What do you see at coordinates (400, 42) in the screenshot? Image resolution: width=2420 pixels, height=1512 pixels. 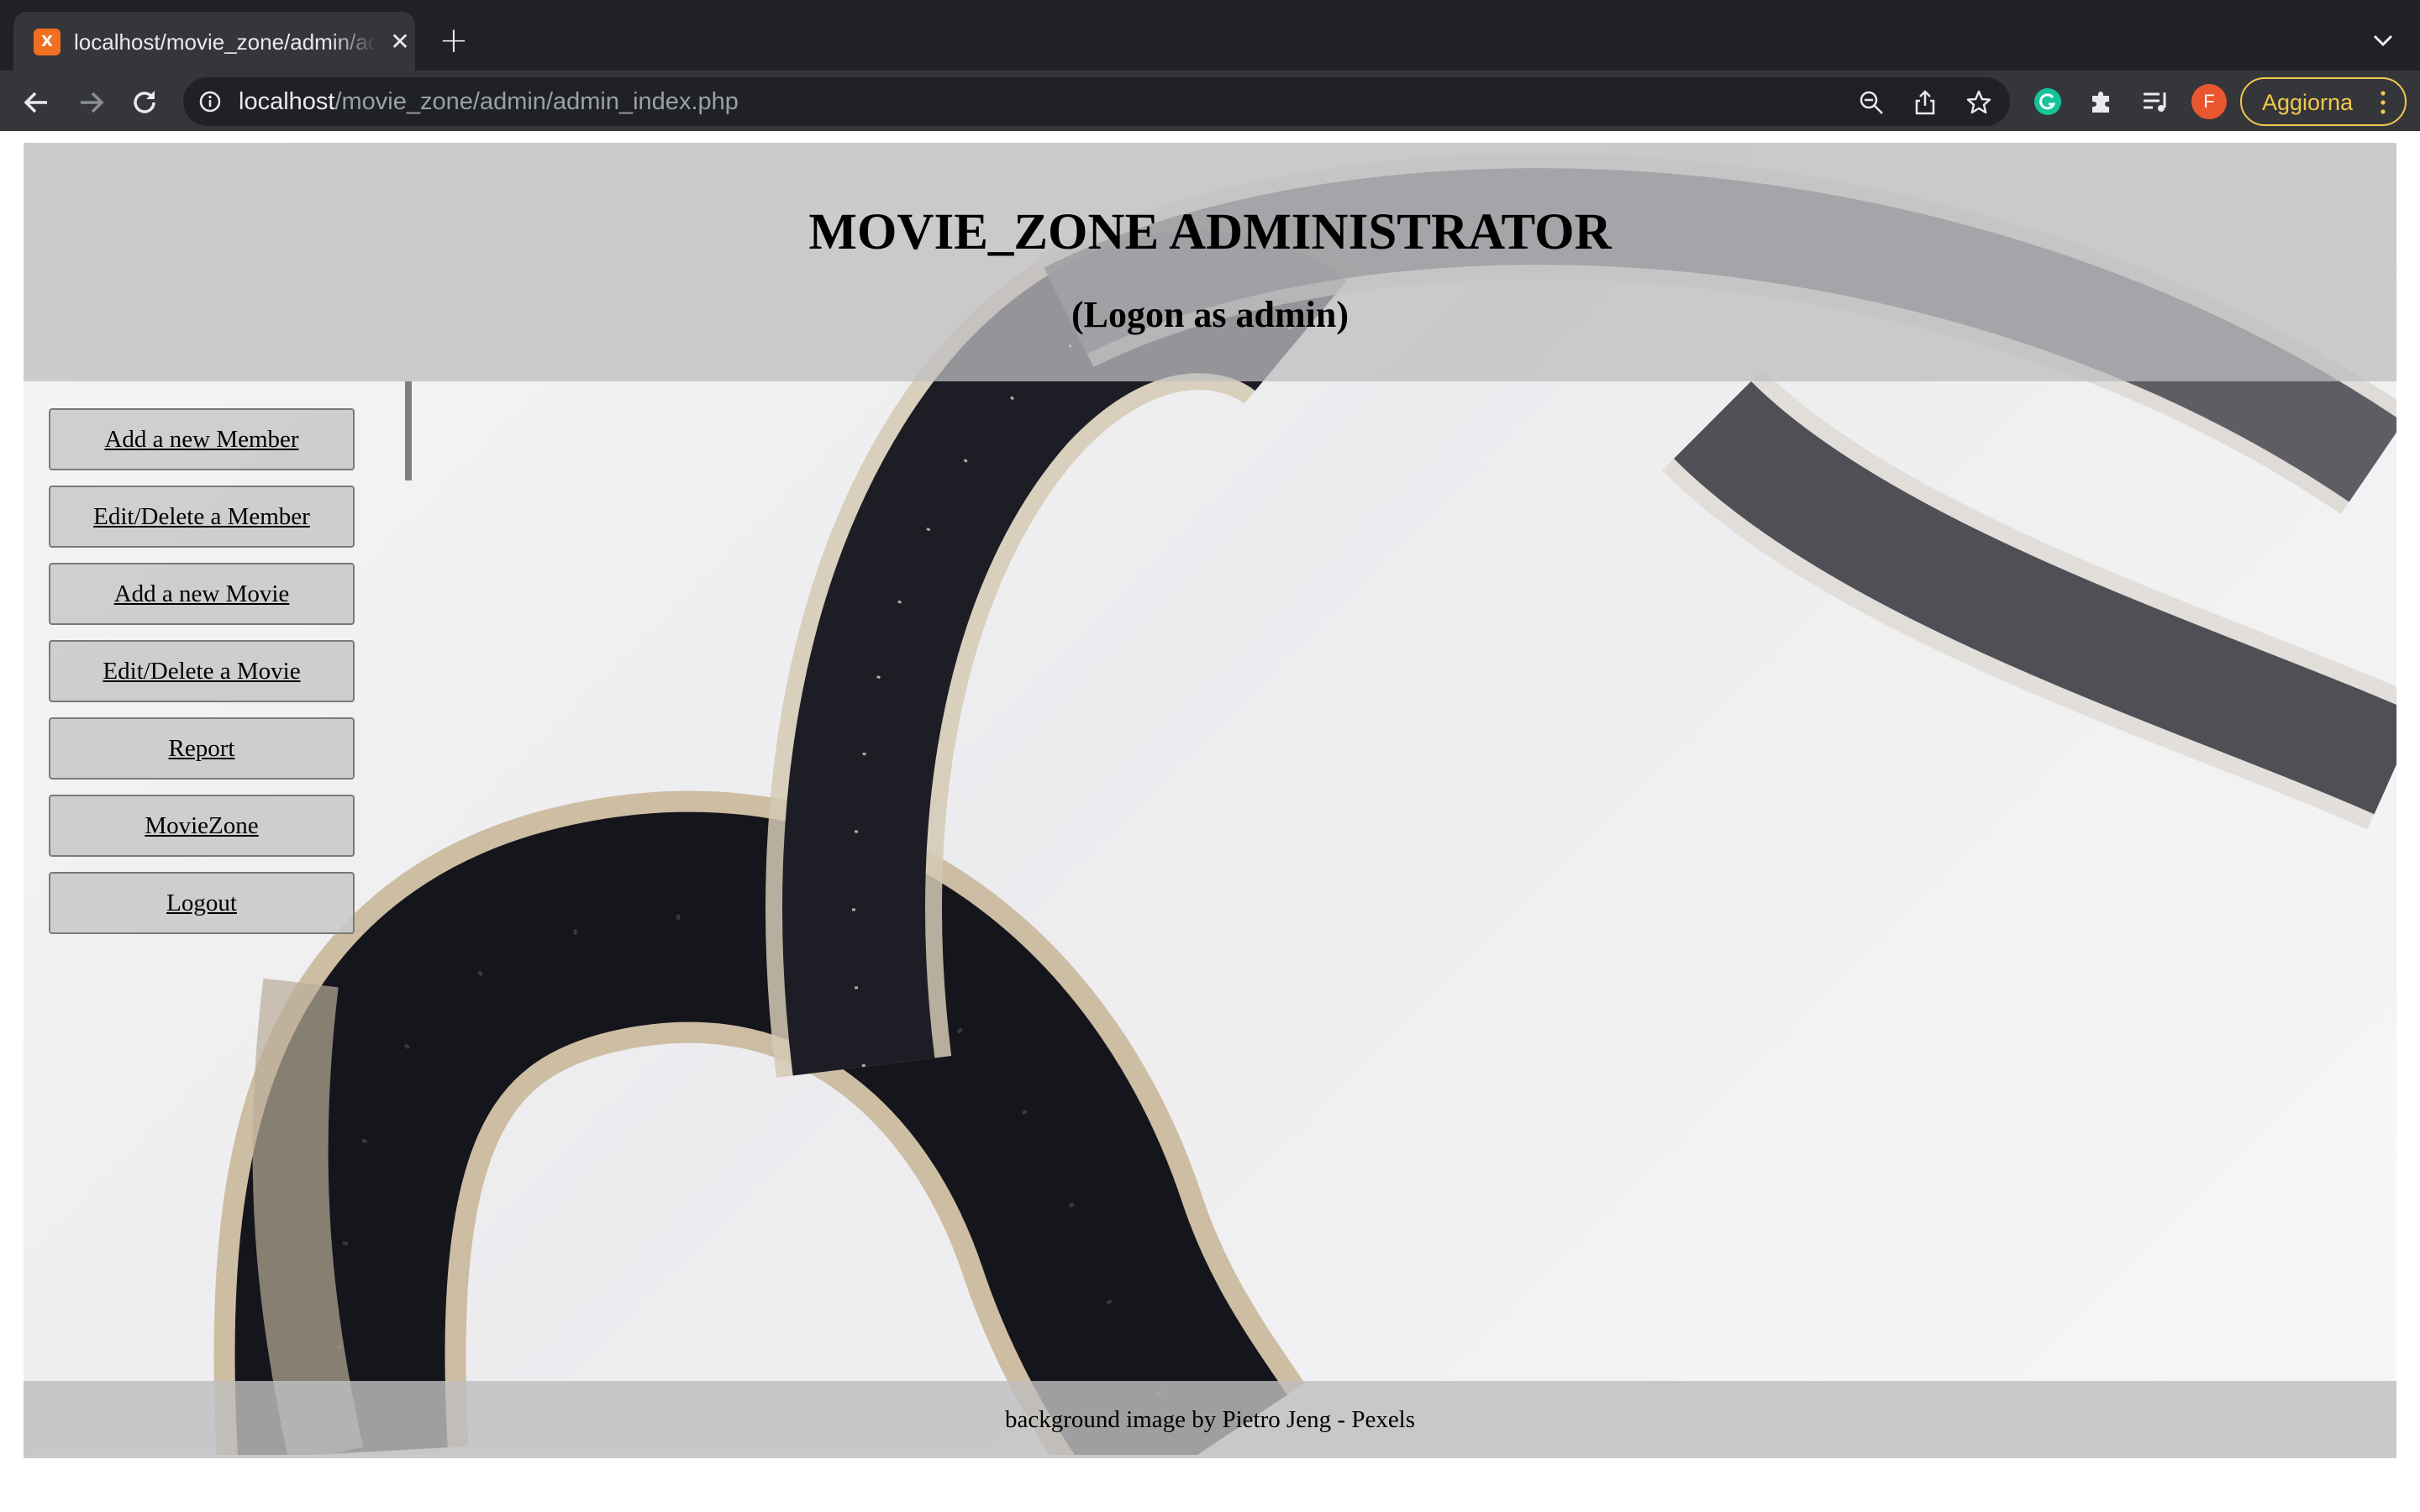 I see `tab-close-icon: ✕` at bounding box center [400, 42].